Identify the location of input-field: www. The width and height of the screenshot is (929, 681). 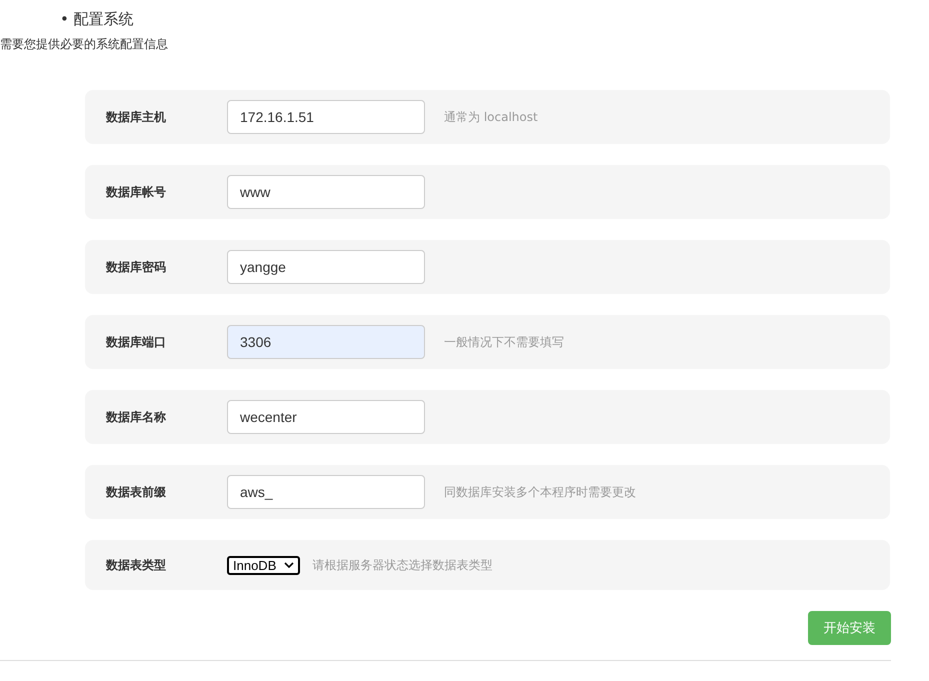
(326, 192).